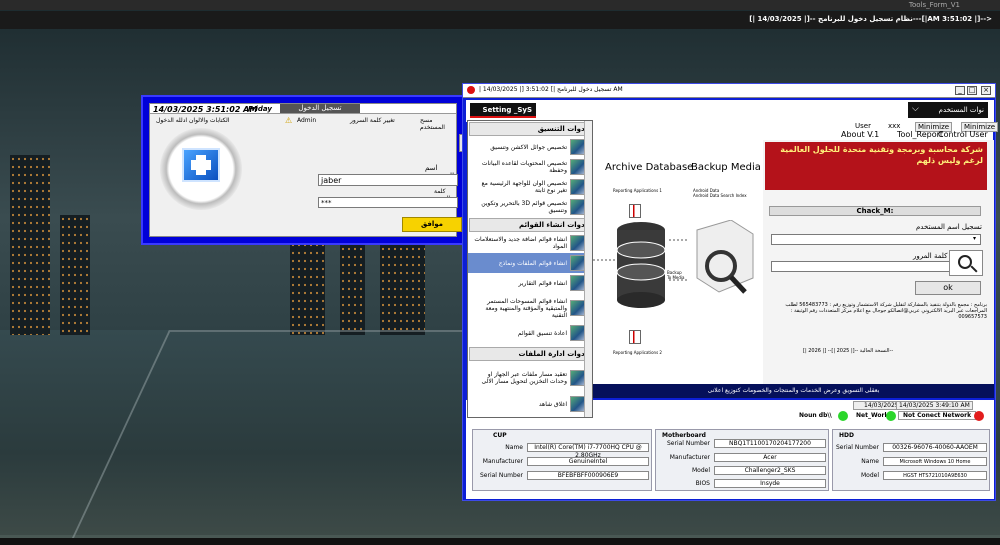  Describe the element at coordinates (552, 404) in the screenshot. I see `menu-item-label: اغلاق شاهد` at that location.